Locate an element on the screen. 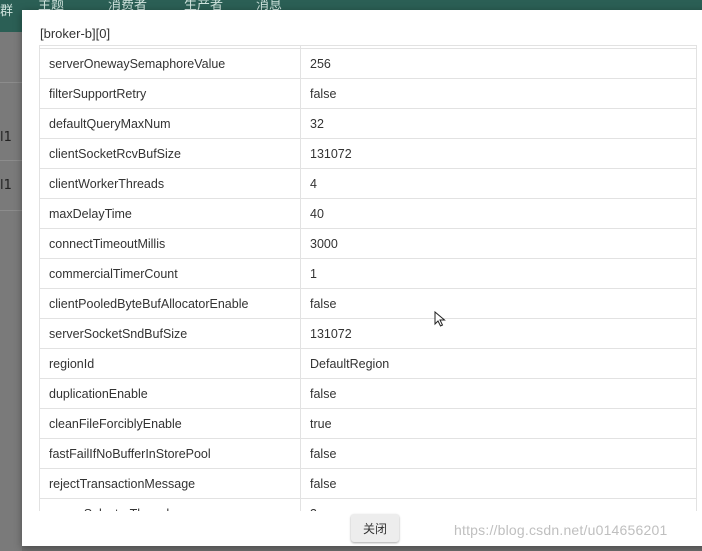  mouse-cursor-icon is located at coordinates (440, 319).